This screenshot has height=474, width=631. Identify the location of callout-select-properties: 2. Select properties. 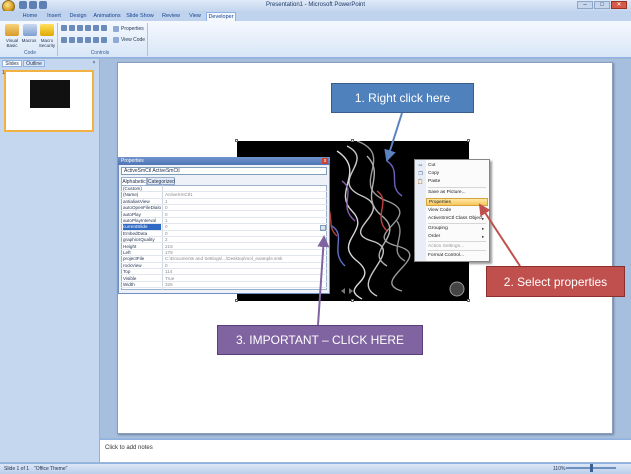
(555, 281).